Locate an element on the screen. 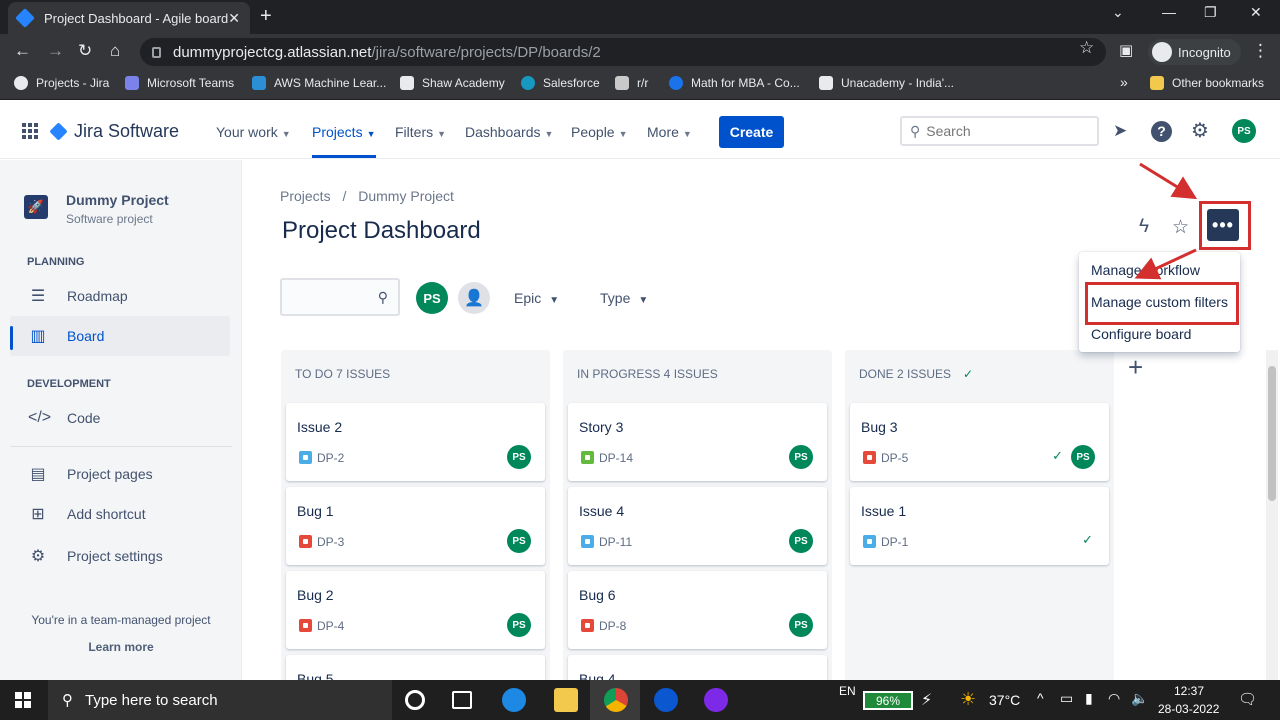 Image resolution: width=1280 pixels, height=720 pixels. roadmap-icon: ☰ is located at coordinates (38, 296).